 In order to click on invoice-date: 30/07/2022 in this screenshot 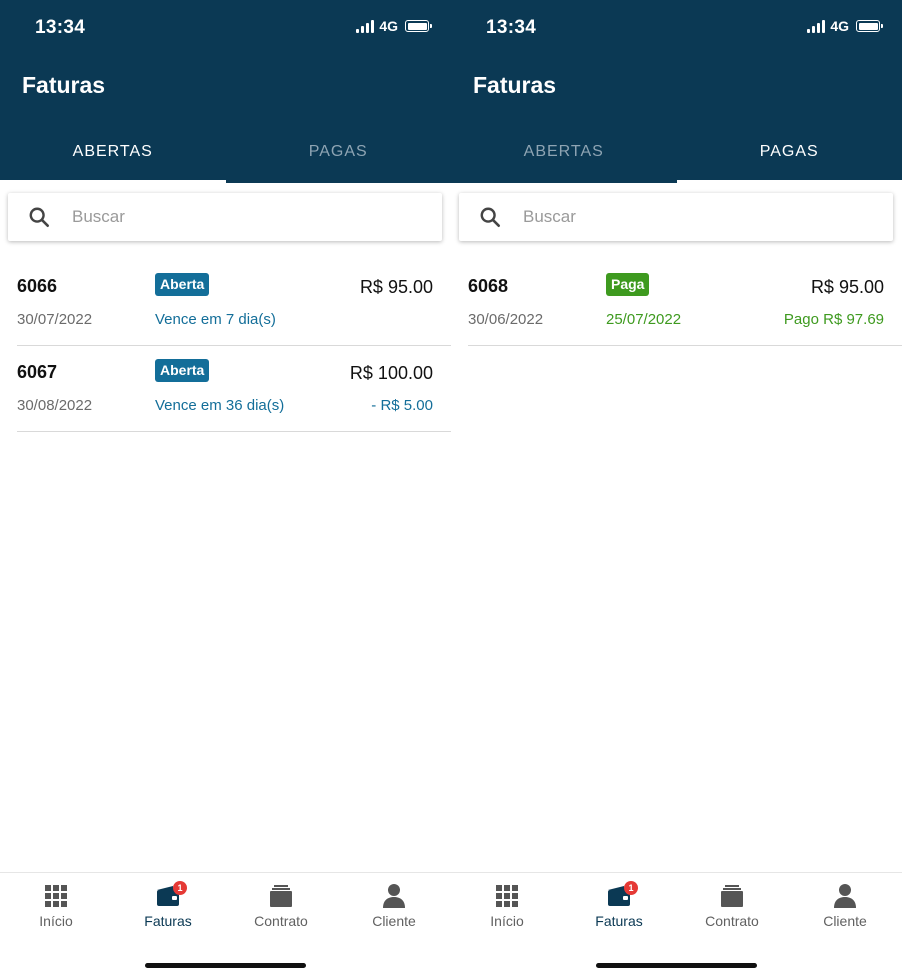, I will do `click(55, 319)`.